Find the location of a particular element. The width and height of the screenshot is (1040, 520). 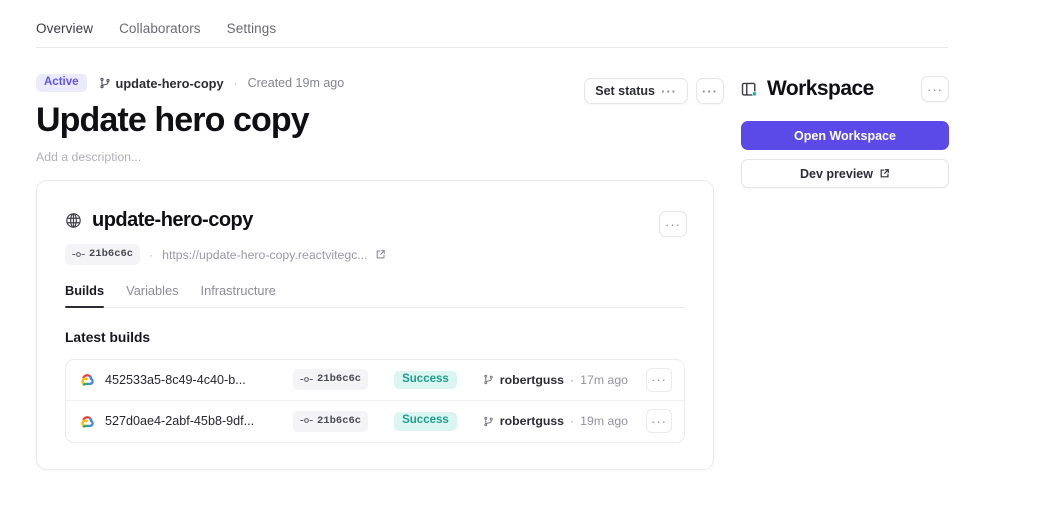

builds-list: 452533a5-8c49-4c40-b... 21b6c6c Success is located at coordinates (375, 400).